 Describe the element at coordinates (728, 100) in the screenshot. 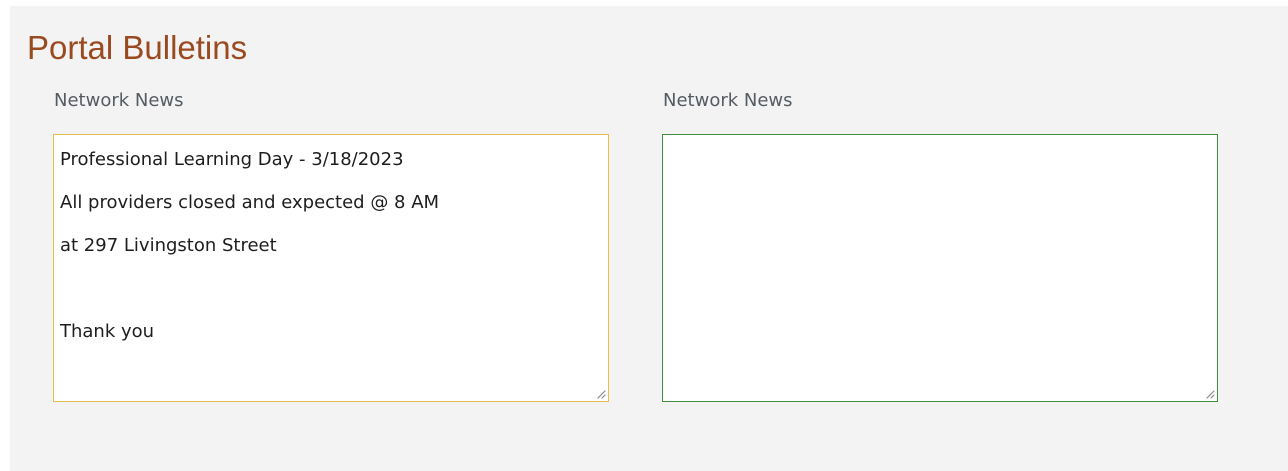

I see `right-bulletin-label: Network News` at that location.